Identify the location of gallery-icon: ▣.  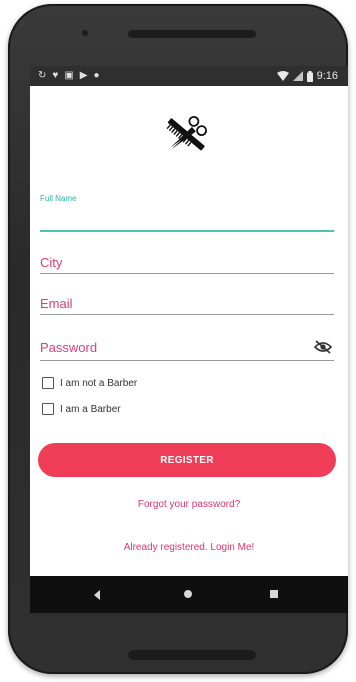
(69, 75).